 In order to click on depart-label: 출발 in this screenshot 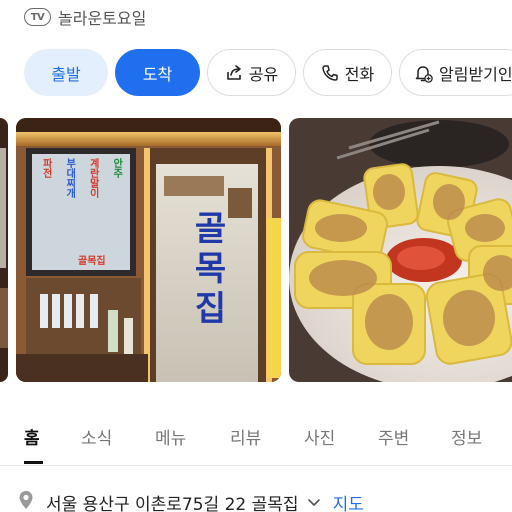, I will do `click(66, 74)`.